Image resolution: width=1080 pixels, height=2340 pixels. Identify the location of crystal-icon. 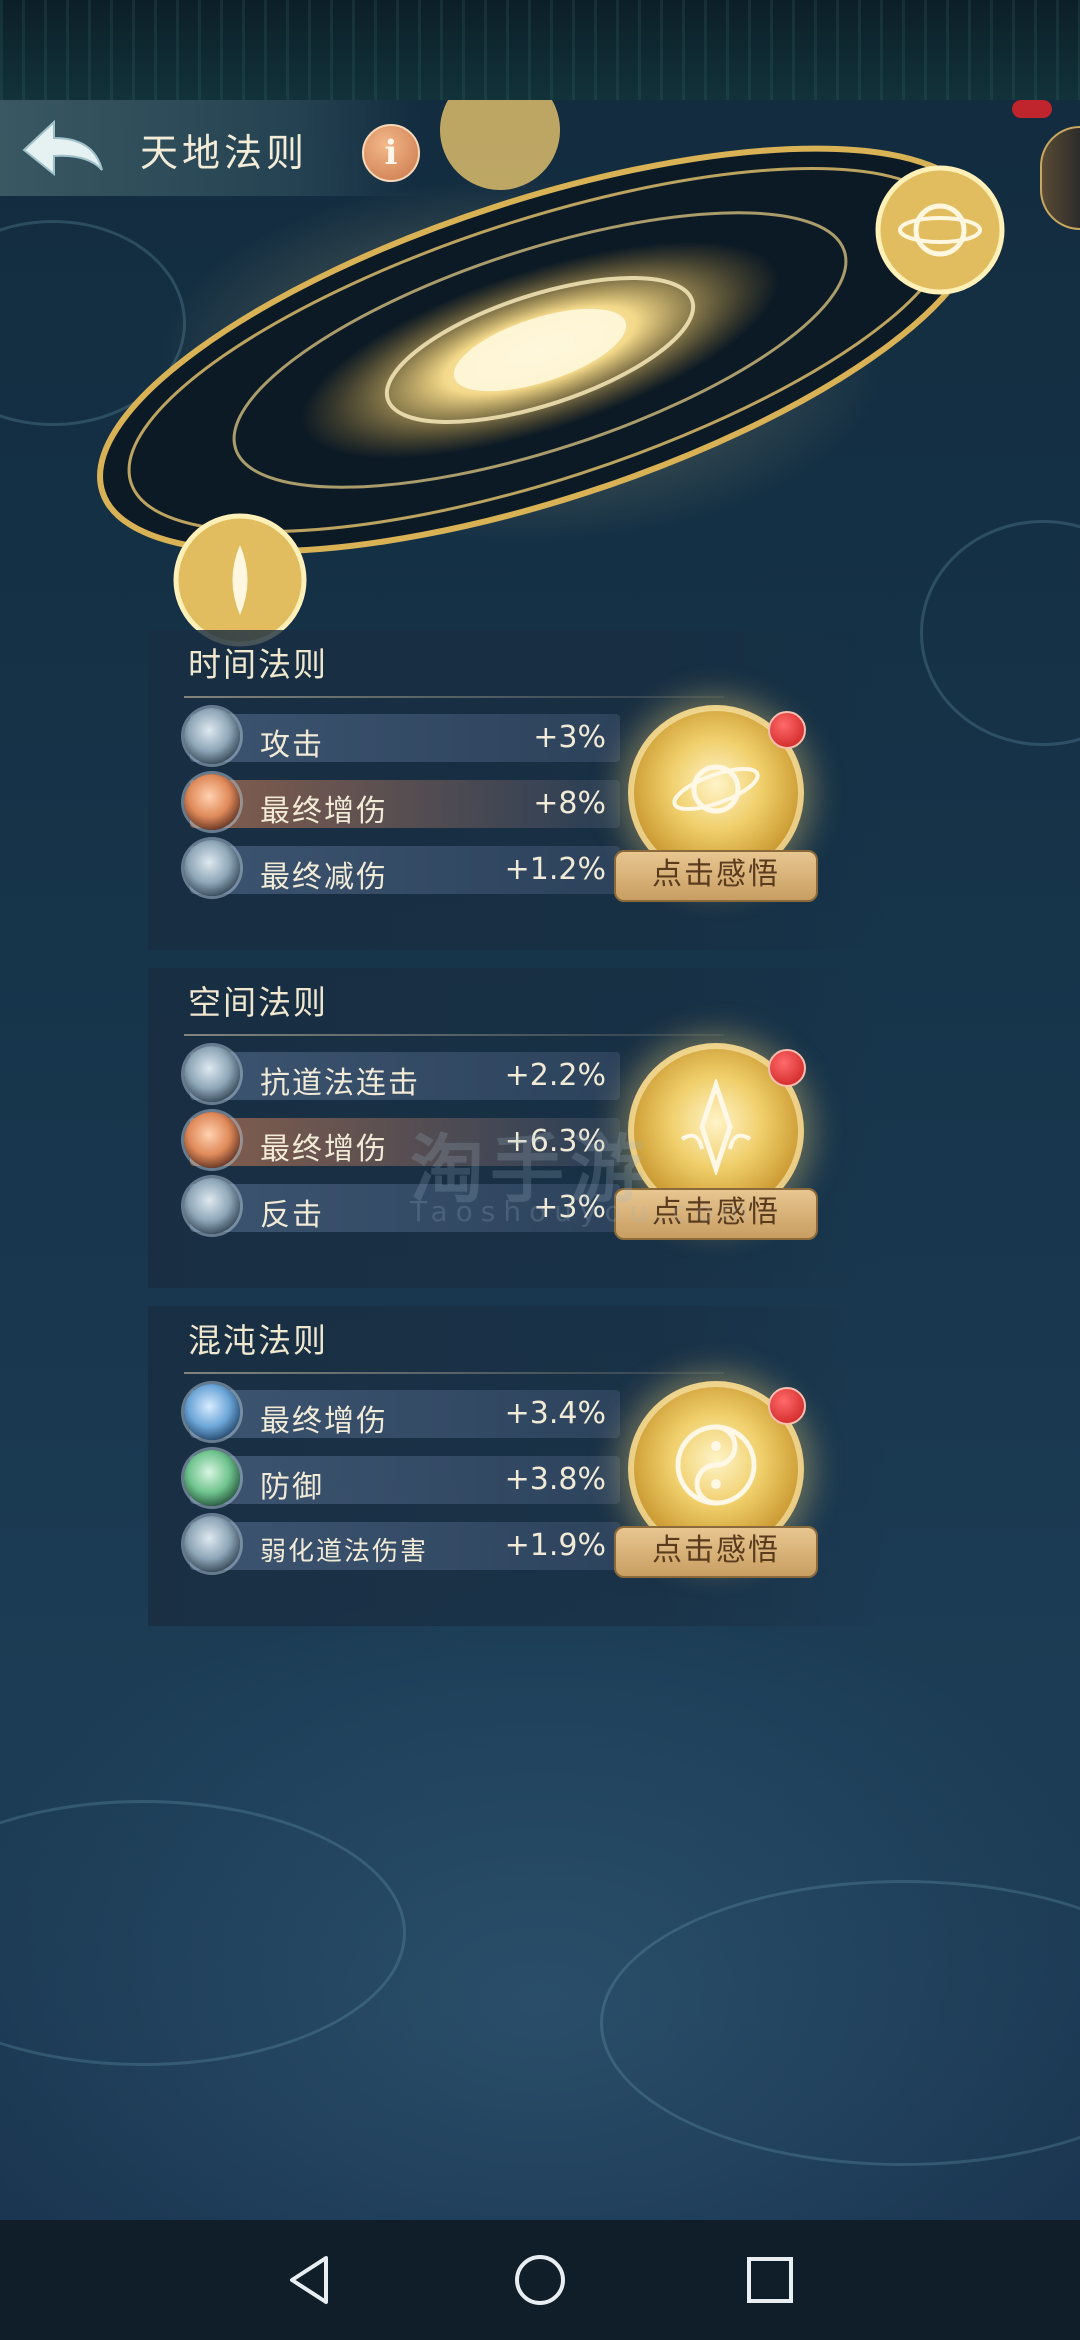
(716, 1127).